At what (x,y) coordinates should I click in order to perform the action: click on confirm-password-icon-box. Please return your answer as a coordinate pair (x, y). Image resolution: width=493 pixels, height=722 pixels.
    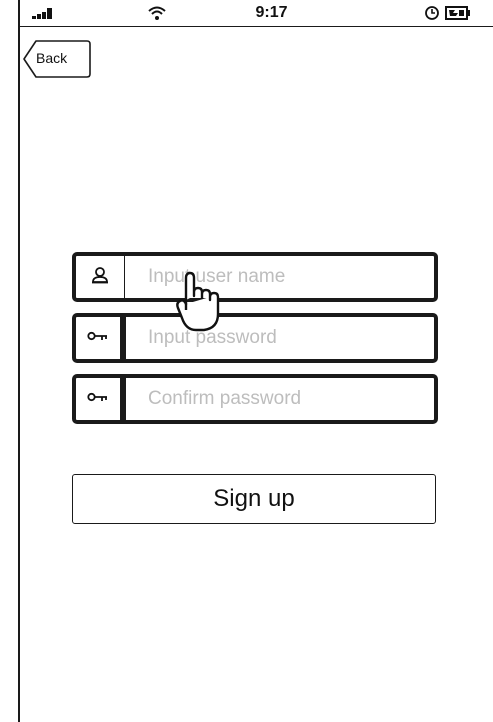
    Looking at the image, I should click on (101, 399).